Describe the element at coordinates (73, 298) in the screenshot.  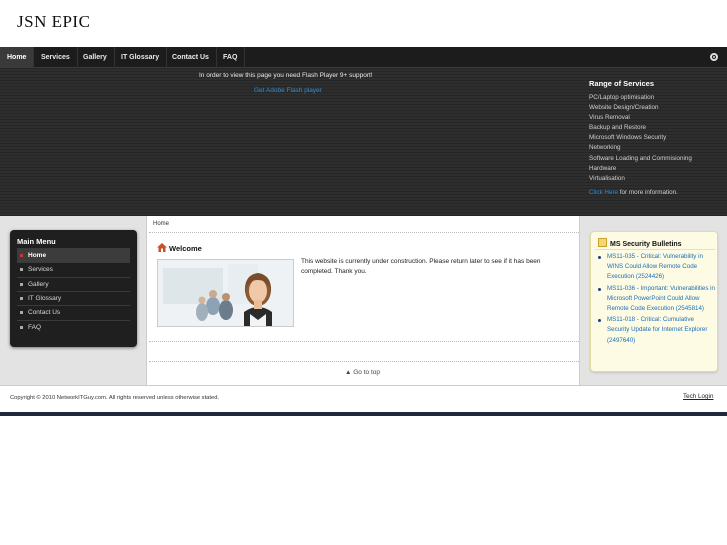
I see `menu-item-it-glossary: IT Glossary` at that location.